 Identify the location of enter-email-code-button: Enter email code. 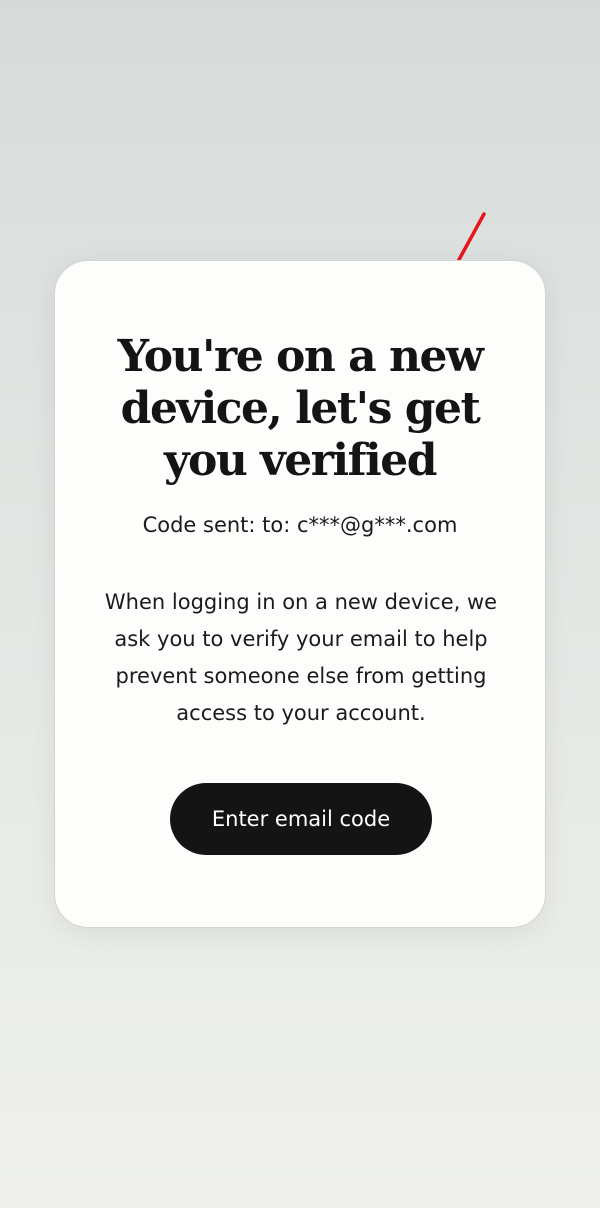
(301, 819).